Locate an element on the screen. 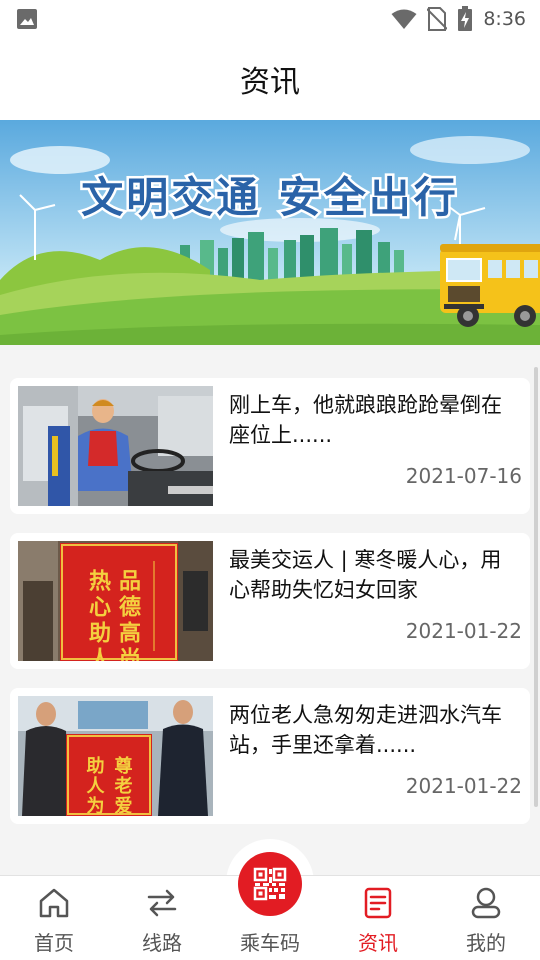 This screenshot has width=540, height=960. banner-text-left: 助人为 is located at coordinates (94, 785).